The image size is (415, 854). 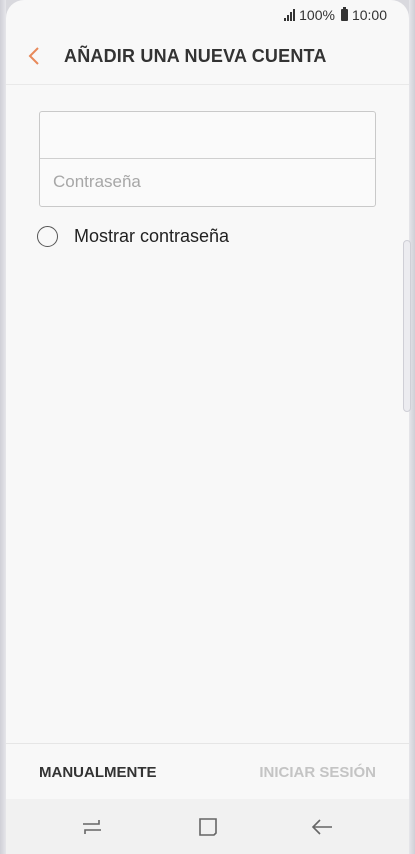 I want to click on password-input, so click(x=207, y=182).